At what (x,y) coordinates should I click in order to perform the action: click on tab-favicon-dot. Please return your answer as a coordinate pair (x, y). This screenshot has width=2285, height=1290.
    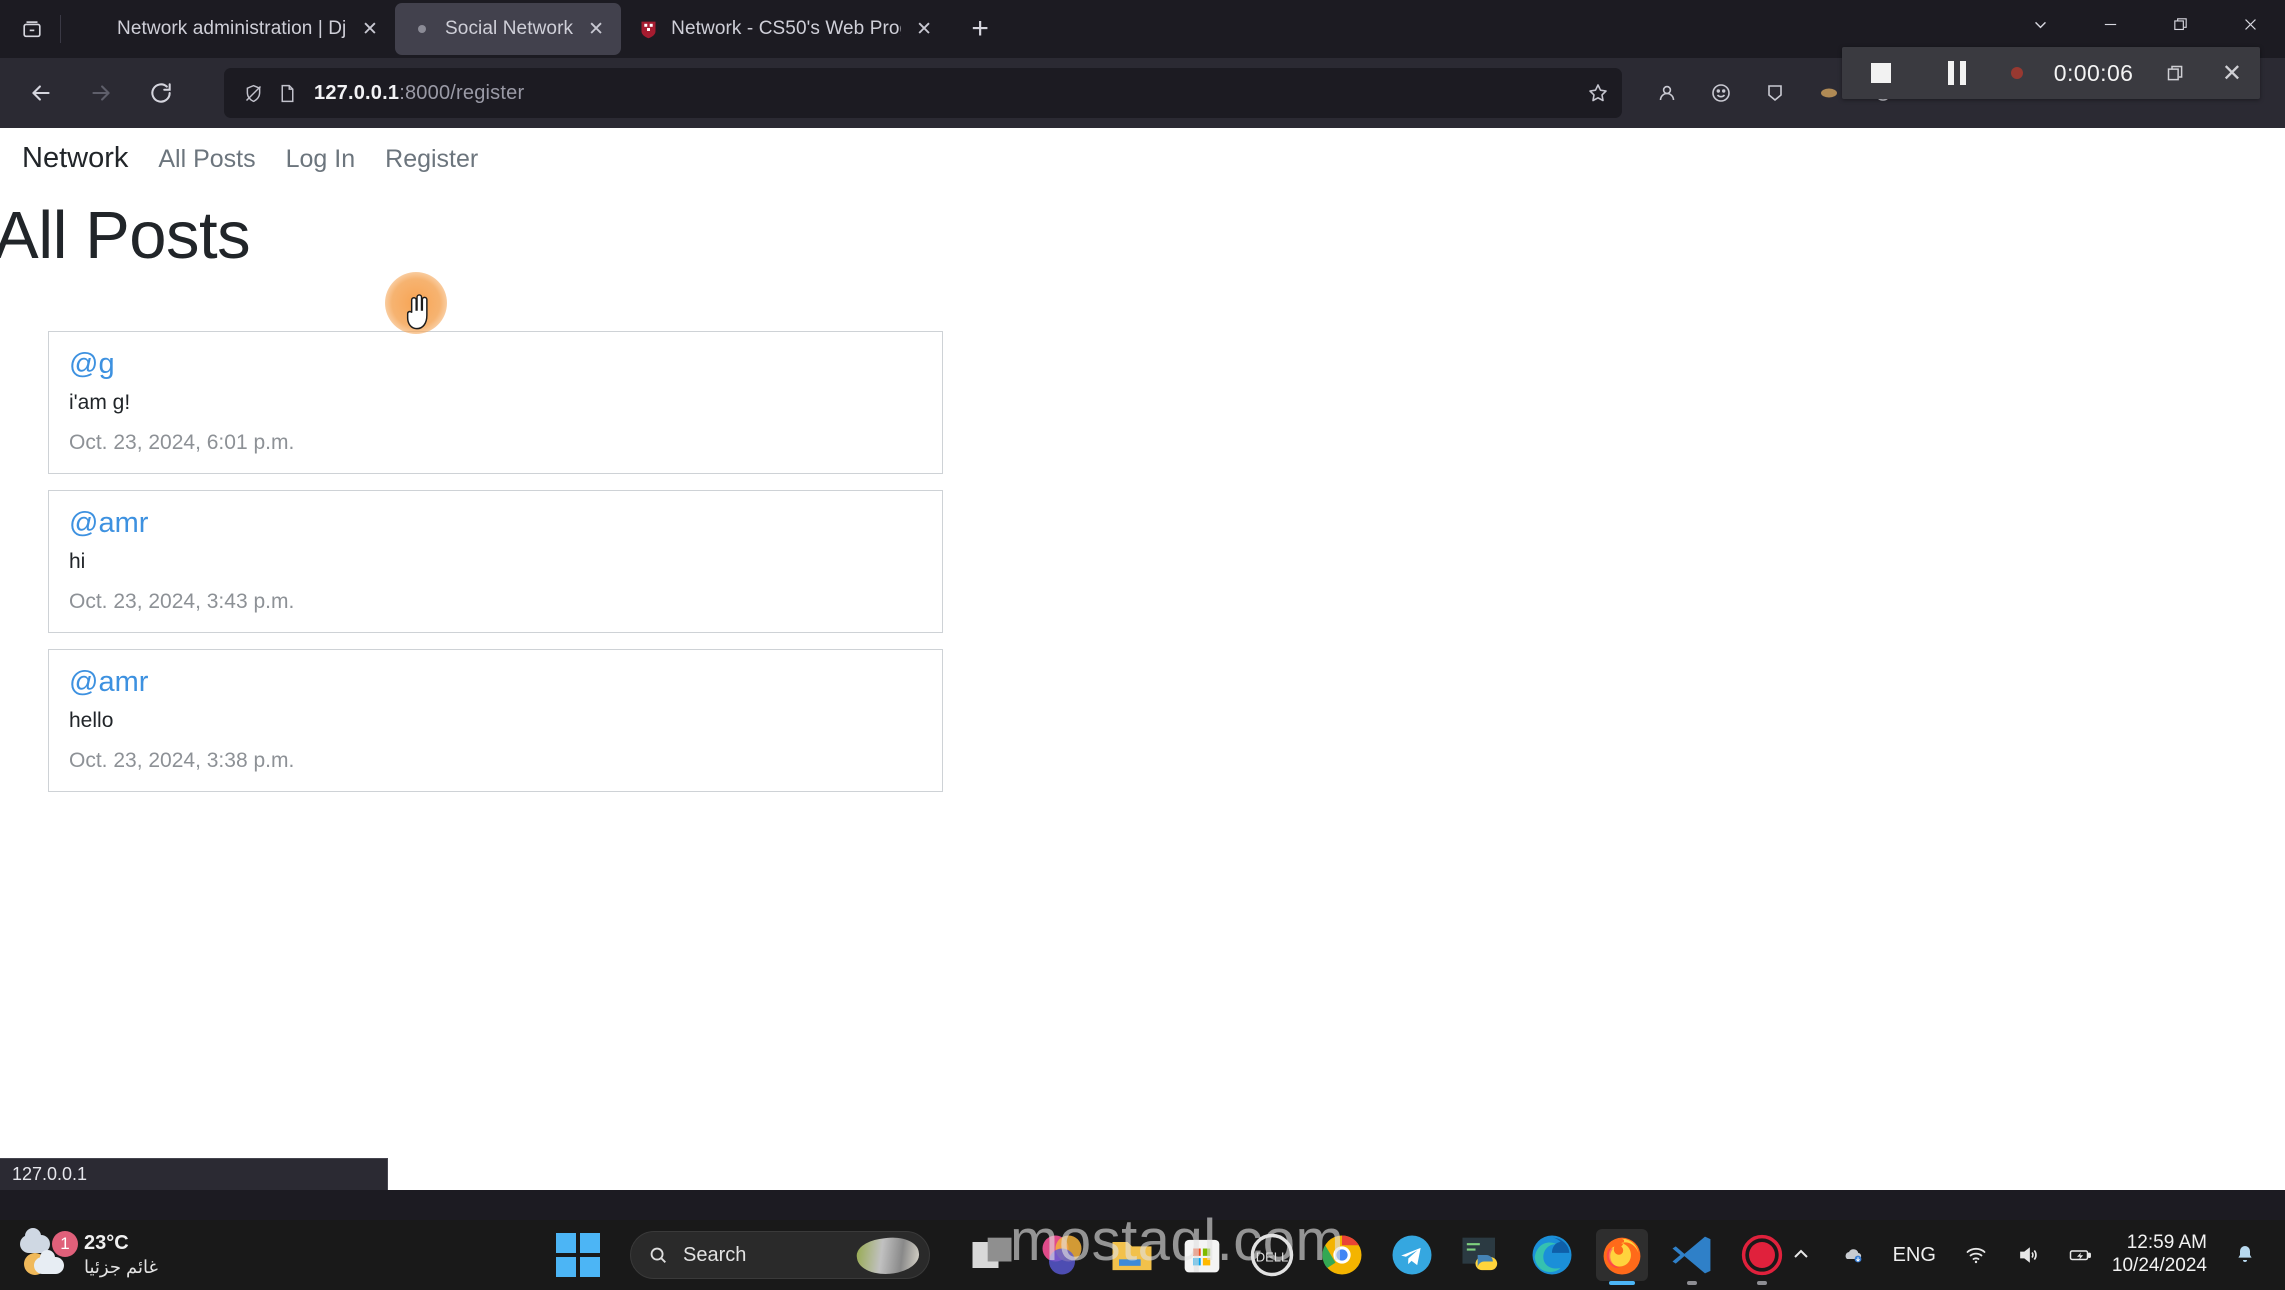
    Looking at the image, I should click on (422, 29).